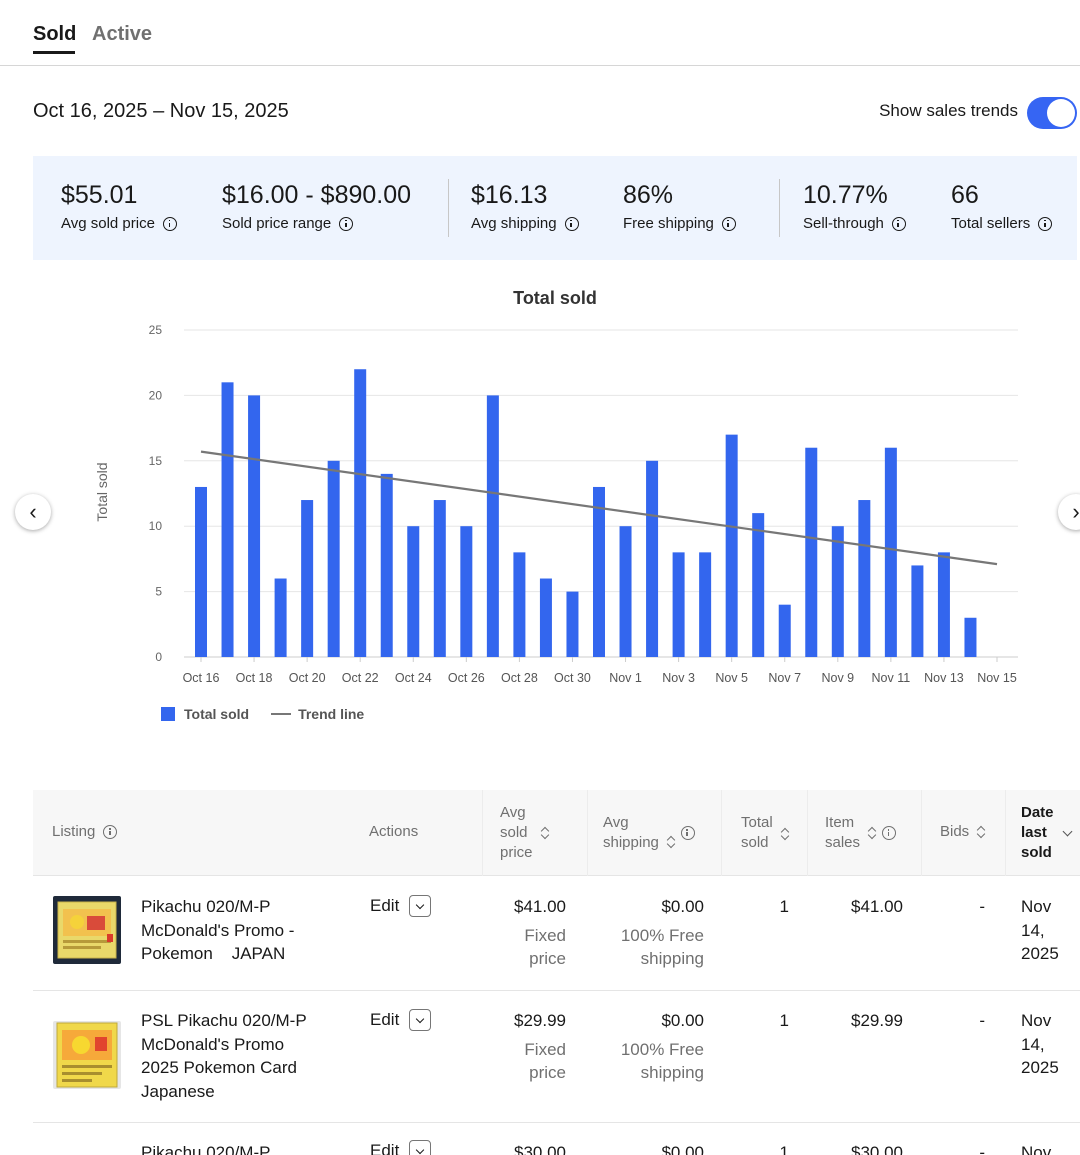 This screenshot has height=1155, width=1080. What do you see at coordinates (316, 206) in the screenshot?
I see `stat-sold-price-range: $16.00 - $890.00 Sold price range` at bounding box center [316, 206].